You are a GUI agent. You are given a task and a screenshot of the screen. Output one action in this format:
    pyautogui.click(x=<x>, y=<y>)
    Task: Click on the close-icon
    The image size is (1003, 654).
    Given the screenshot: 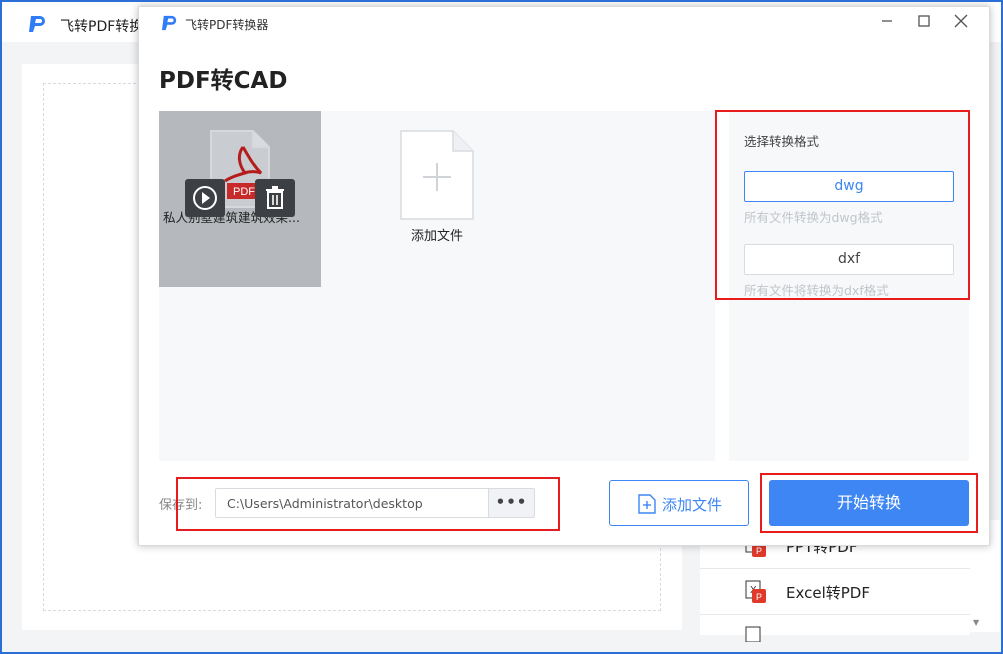 What is the action you would take?
    pyautogui.click(x=961, y=21)
    